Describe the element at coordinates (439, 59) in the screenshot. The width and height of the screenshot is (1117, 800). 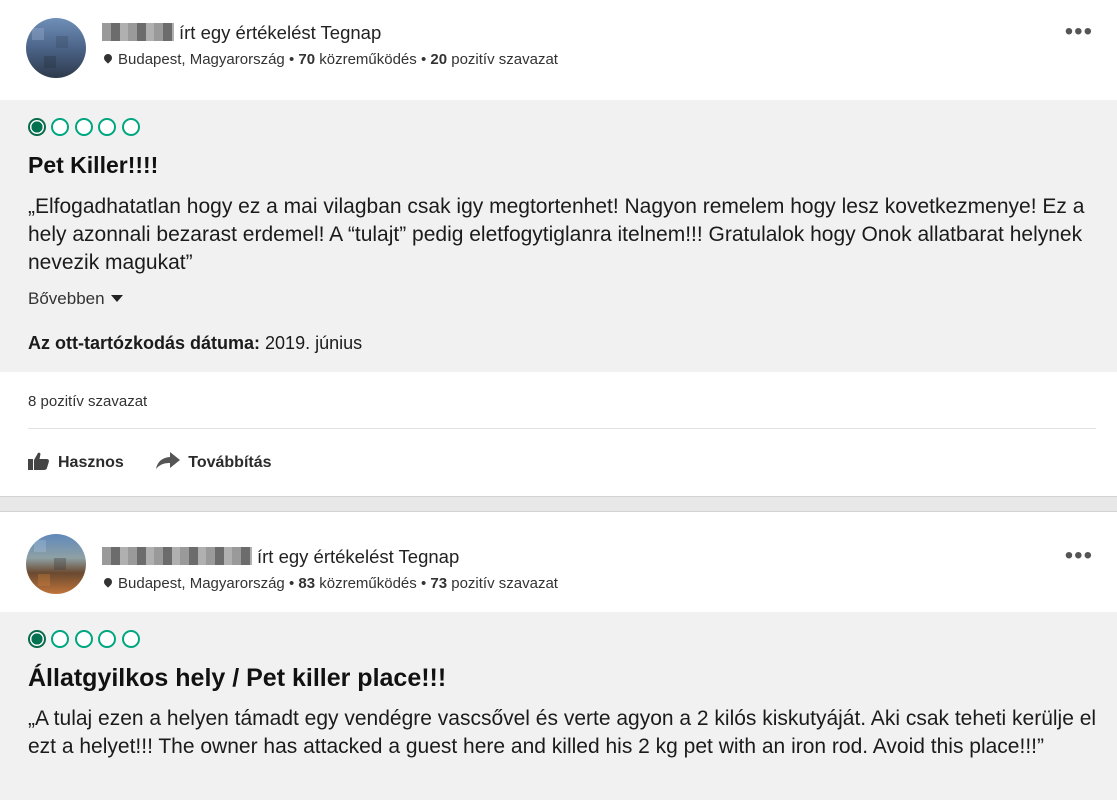
I see `helpful-votes-count: 20` at that location.